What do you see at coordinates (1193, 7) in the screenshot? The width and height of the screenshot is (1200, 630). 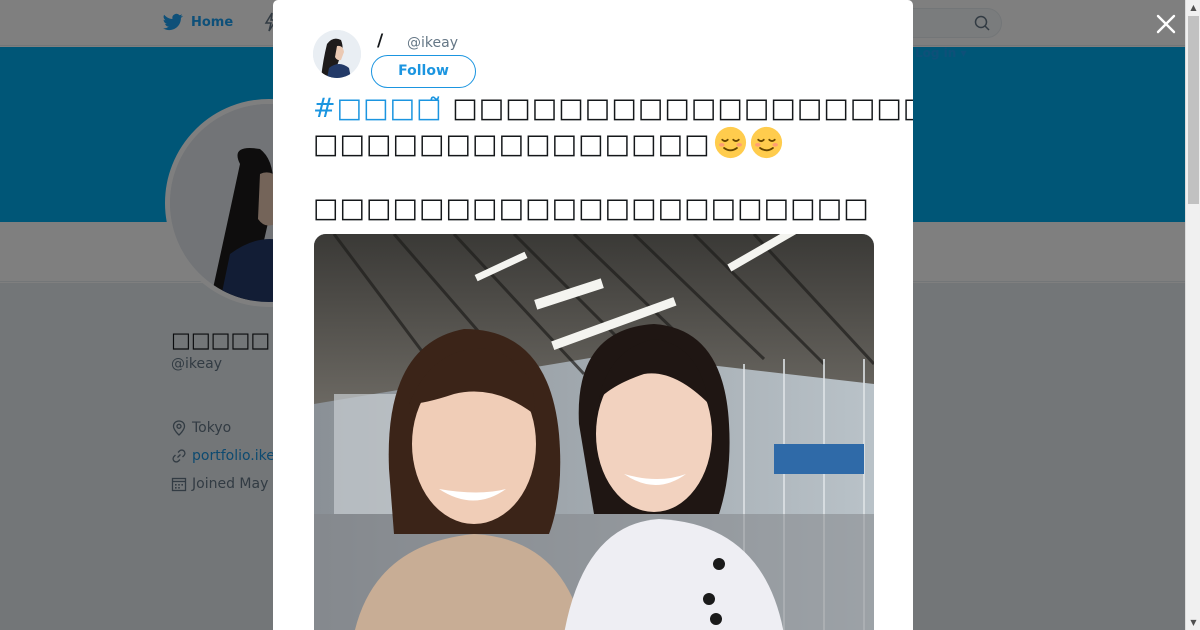 I see `scroll-up-arrow-icon: ▲` at bounding box center [1193, 7].